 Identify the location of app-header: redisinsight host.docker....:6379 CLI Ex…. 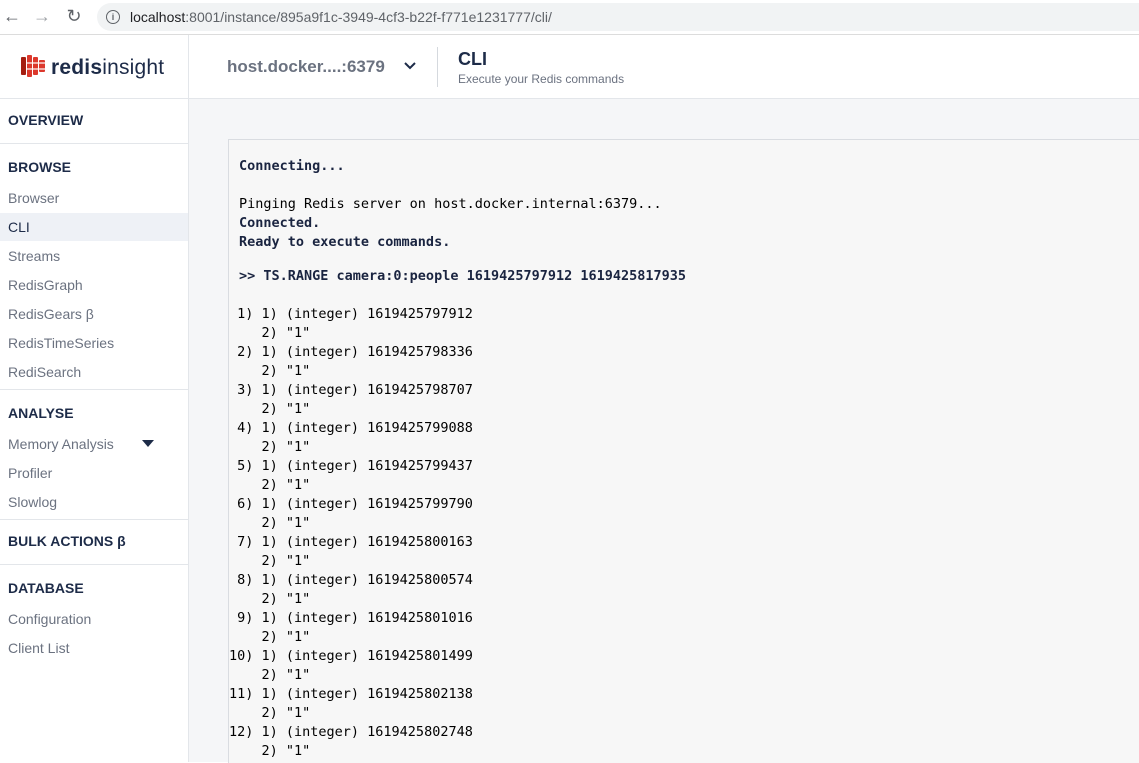
(569, 67).